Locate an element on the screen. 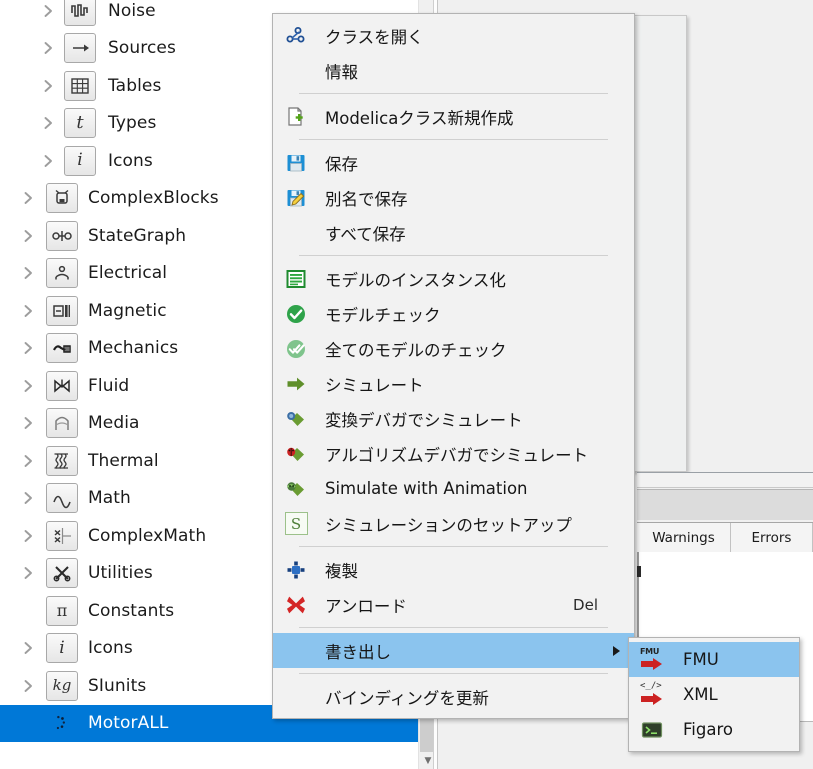 The width and height of the screenshot is (813, 769). menu-item-unload: アンロード Del is located at coordinates (453, 604).